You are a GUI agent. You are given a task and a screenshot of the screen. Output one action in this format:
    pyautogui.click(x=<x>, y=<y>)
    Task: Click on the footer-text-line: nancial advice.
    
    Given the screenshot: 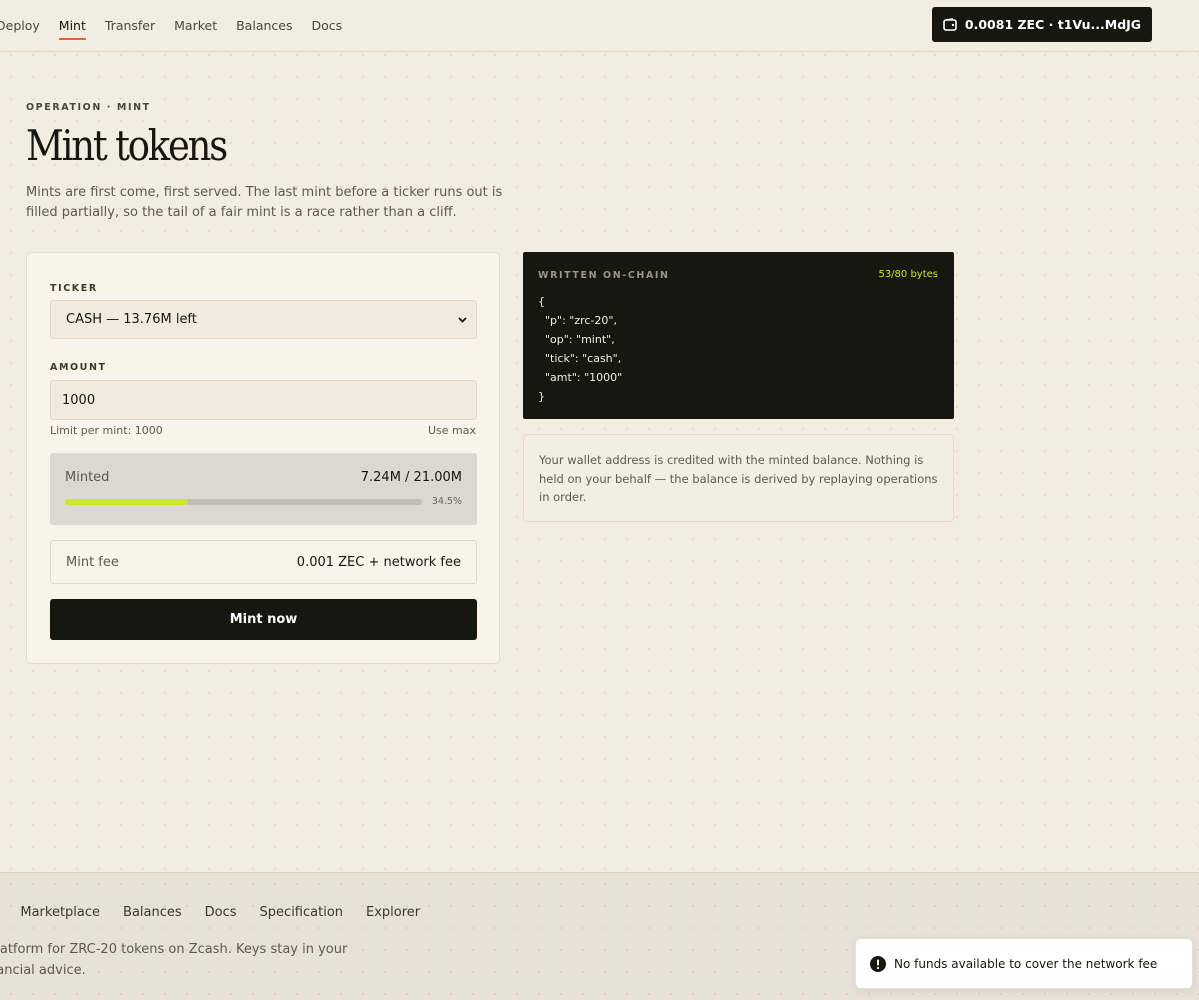 What is the action you would take?
    pyautogui.click(x=43, y=970)
    